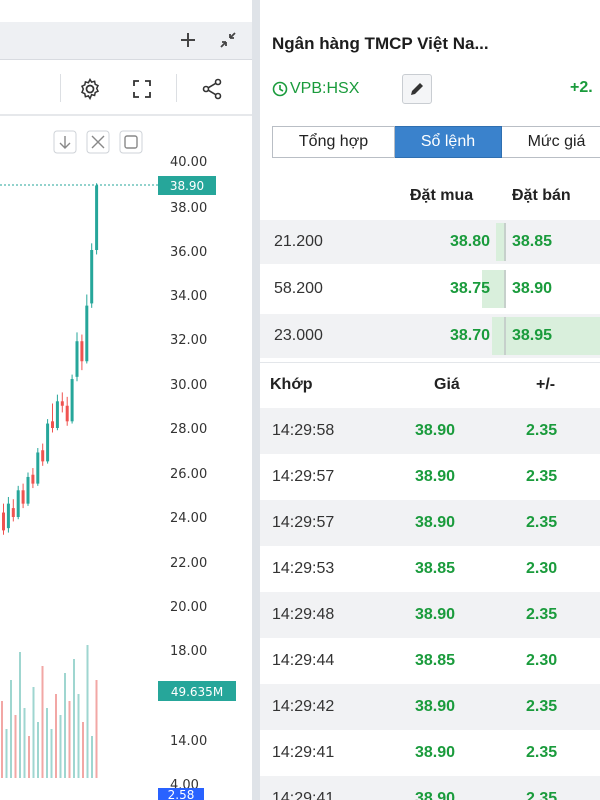  Describe the element at coordinates (188, 741) in the screenshot. I see `y-tick-label: 14.00` at that location.